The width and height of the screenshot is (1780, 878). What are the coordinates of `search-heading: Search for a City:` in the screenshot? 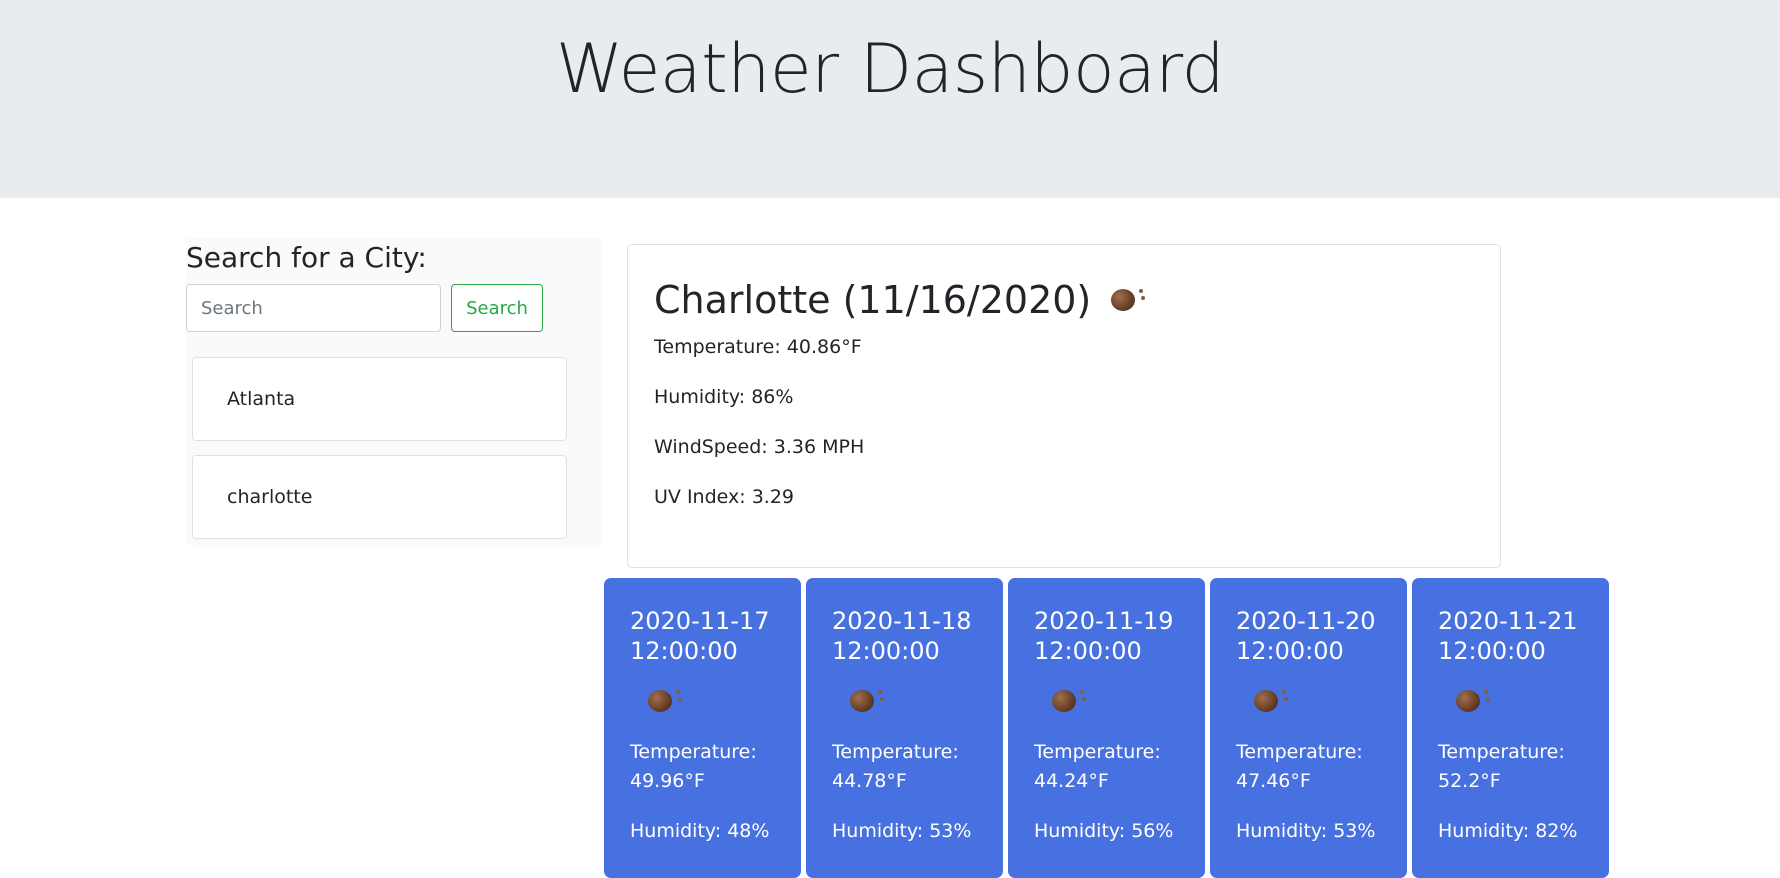 It's located at (306, 257).